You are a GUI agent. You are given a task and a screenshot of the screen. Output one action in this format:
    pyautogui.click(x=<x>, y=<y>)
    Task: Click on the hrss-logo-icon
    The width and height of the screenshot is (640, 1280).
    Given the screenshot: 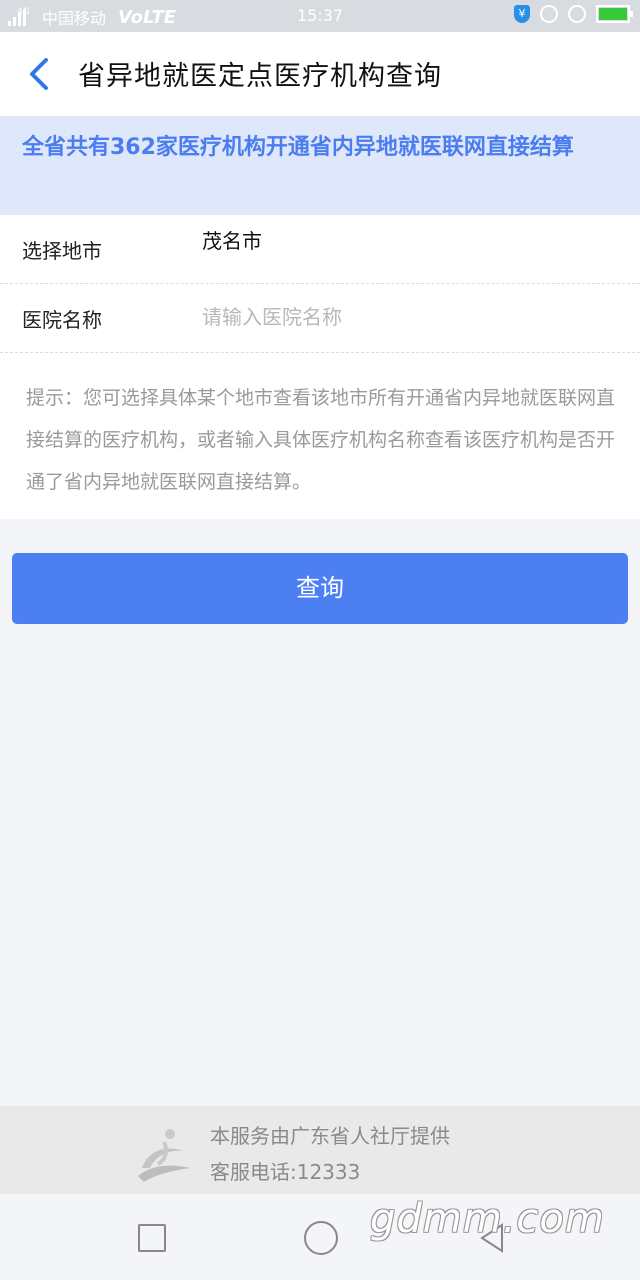 What is the action you would take?
    pyautogui.click(x=164, y=1155)
    